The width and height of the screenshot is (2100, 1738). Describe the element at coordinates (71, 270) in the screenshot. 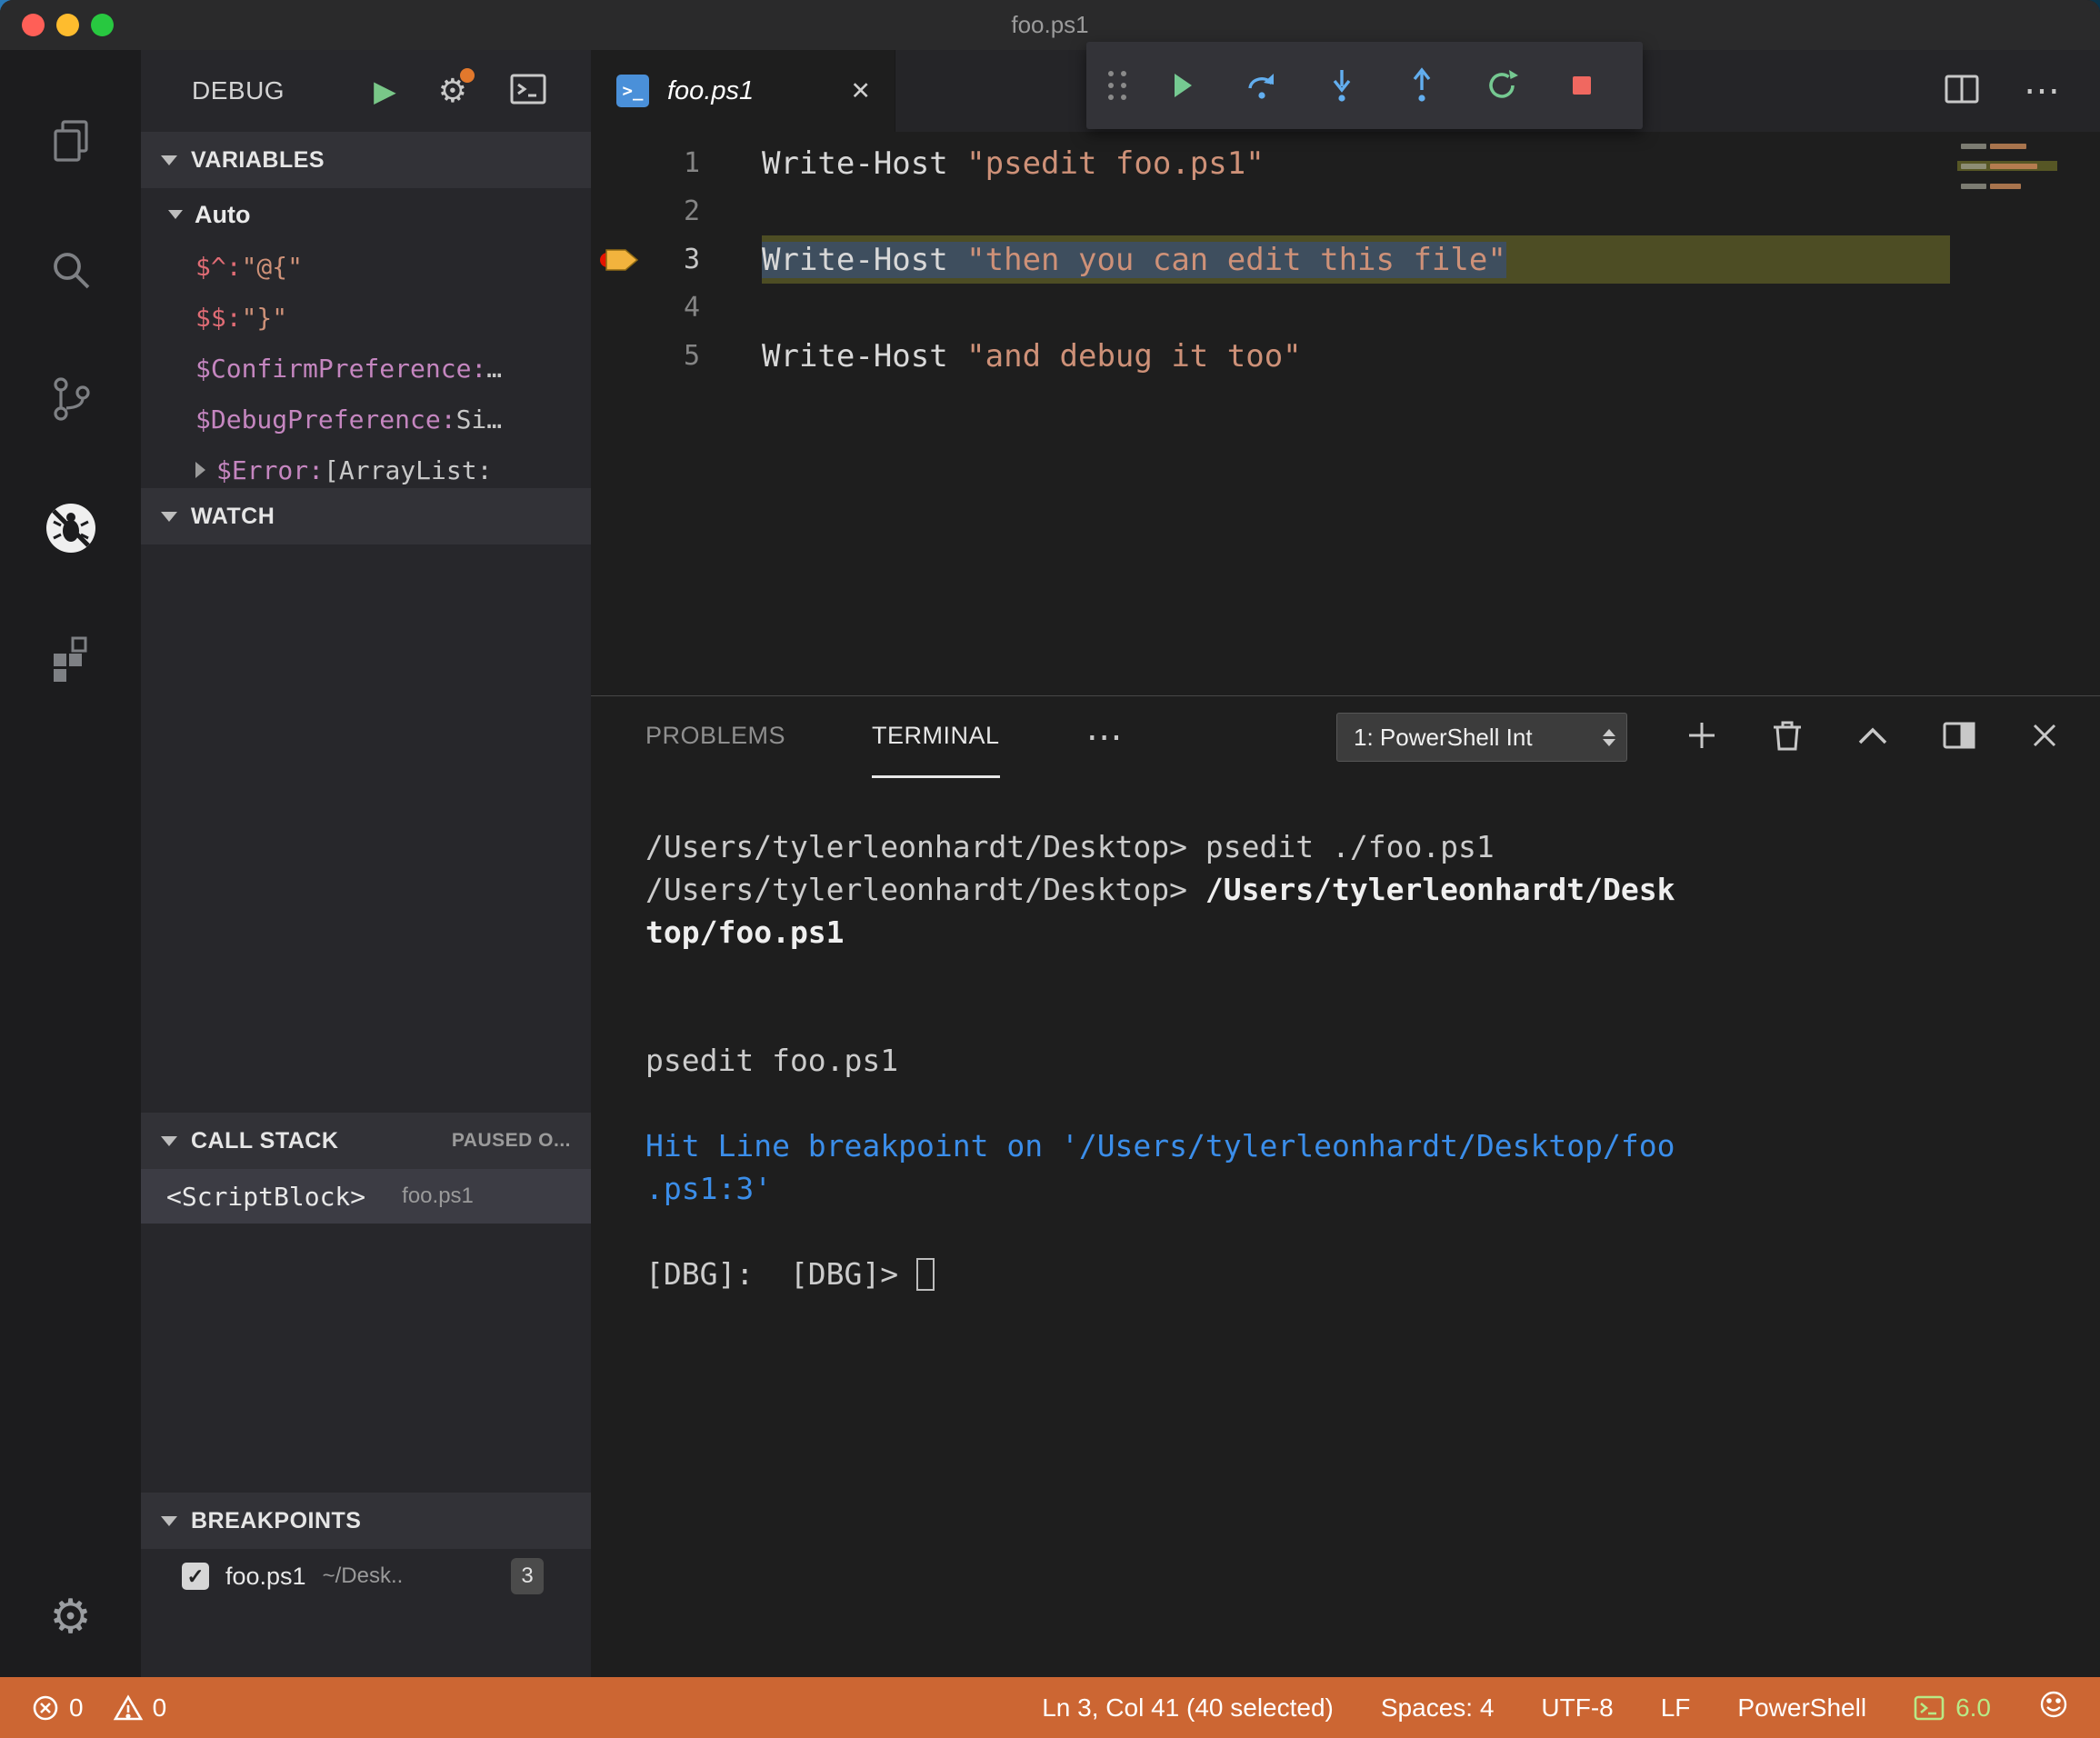

I see `search-icon` at that location.